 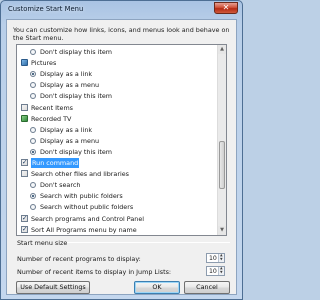 I want to click on options-list-item: Search without public folders, so click(x=117, y=207).